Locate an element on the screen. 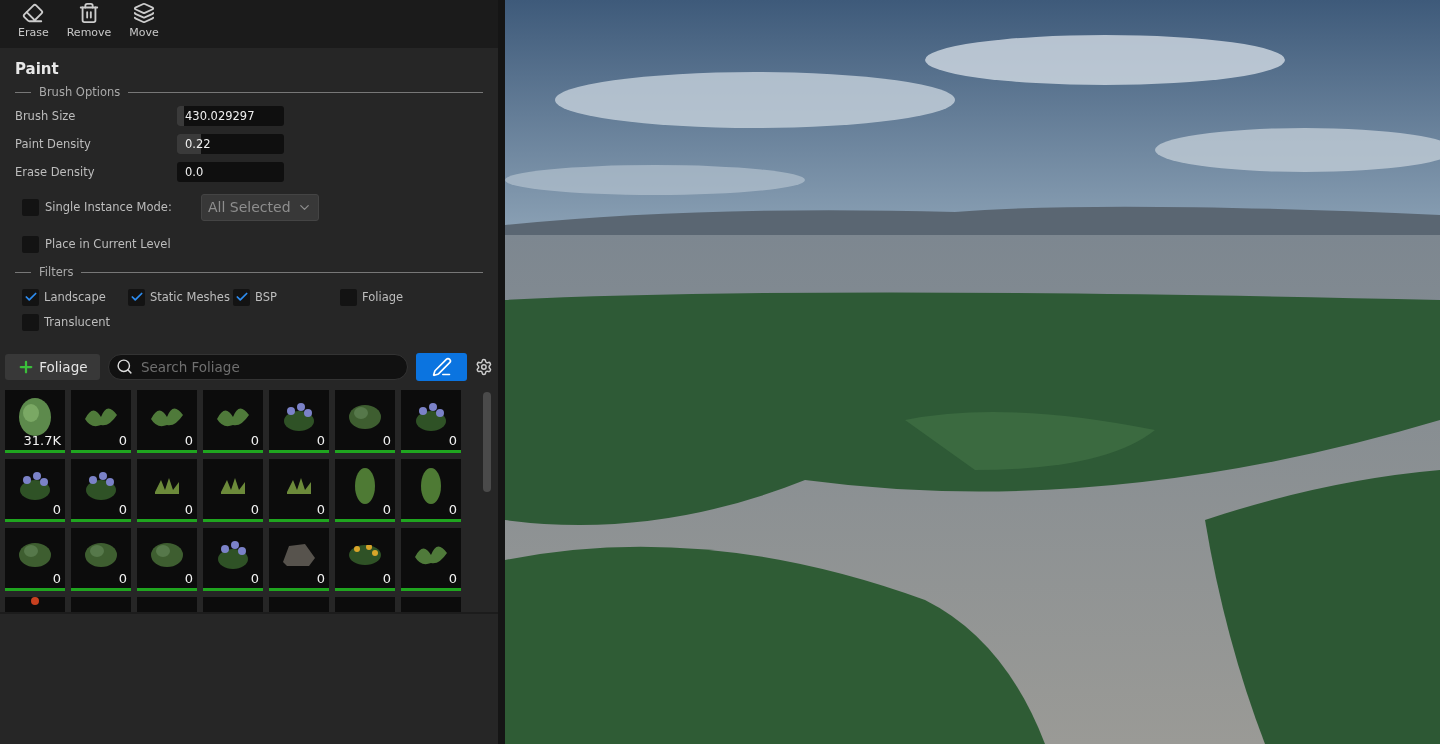 The width and height of the screenshot is (1440, 744). field-label: Erase Density is located at coordinates (55, 172).